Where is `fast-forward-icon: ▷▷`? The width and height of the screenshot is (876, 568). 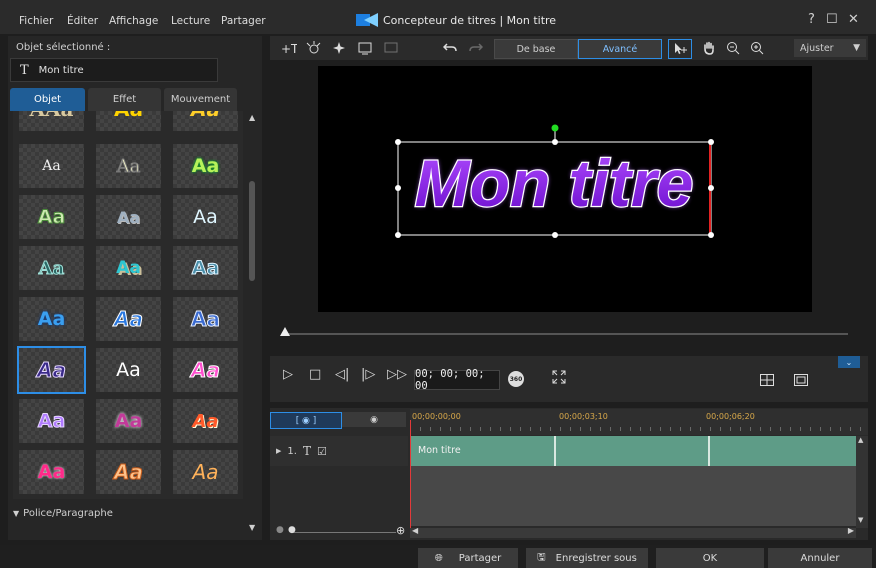 fast-forward-icon: ▷▷ is located at coordinates (397, 374).